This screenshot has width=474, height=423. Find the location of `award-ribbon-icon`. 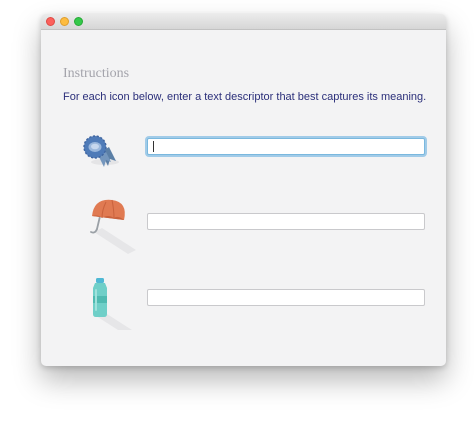

award-ribbon-icon is located at coordinates (104, 161).